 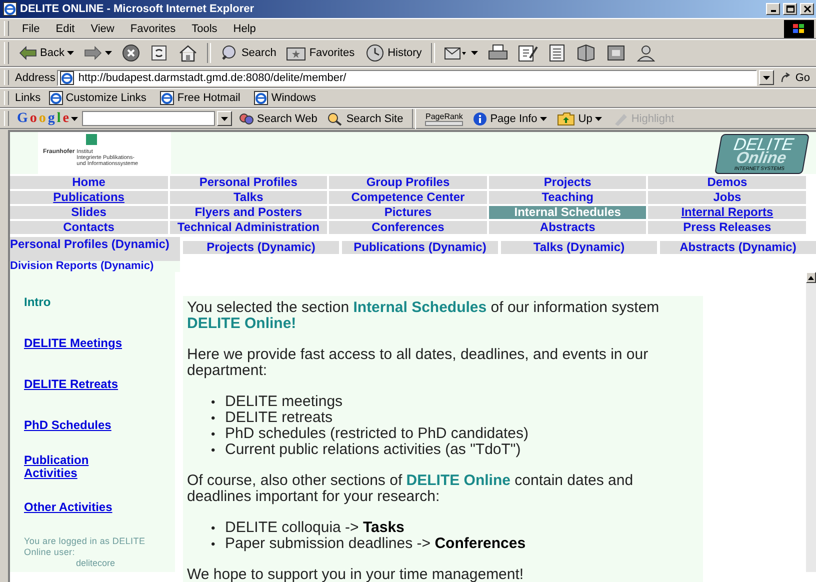 What do you see at coordinates (249, 182) in the screenshot?
I see `nav-link: Personal Profiles` at bounding box center [249, 182].